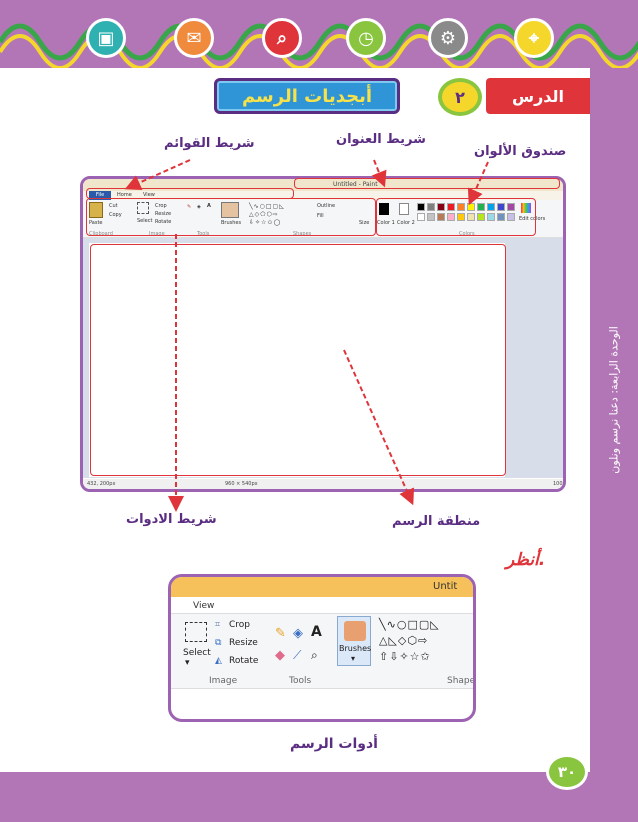 This screenshot has width=638, height=822. Describe the element at coordinates (355, 631) in the screenshot. I see `brushes-icon` at that location.